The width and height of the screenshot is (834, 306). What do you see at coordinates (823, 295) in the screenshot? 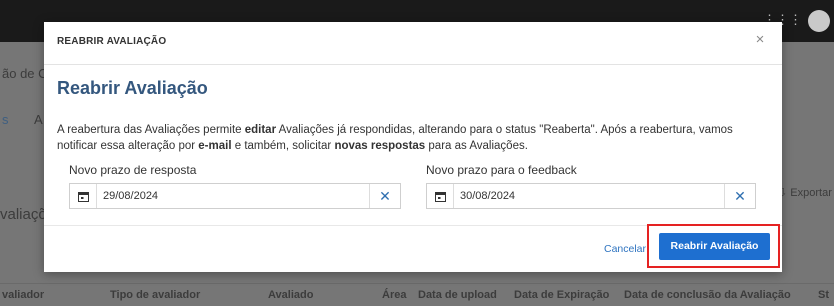
I see `column-header: St` at bounding box center [823, 295].